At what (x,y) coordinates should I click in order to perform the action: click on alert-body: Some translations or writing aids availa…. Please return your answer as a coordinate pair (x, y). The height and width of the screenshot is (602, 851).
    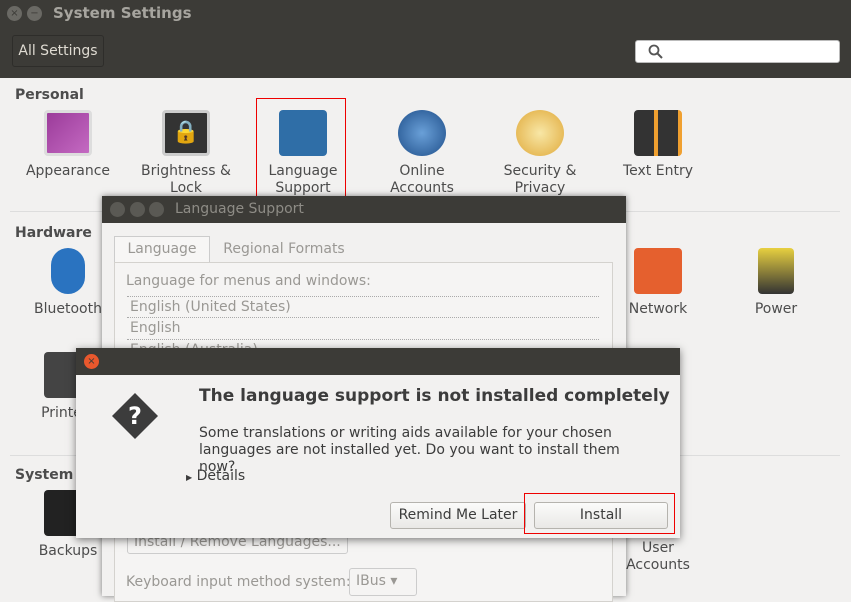
    Looking at the image, I should click on (409, 450).